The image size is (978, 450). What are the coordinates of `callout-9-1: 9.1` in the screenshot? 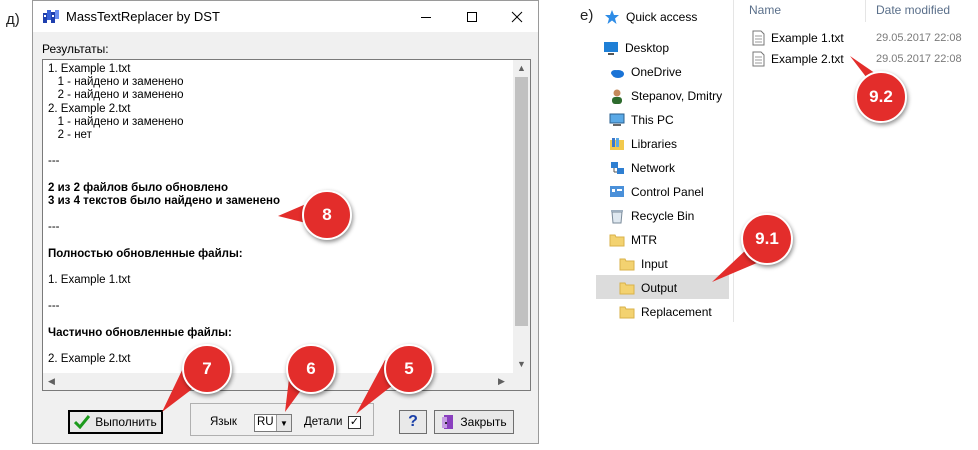 It's located at (767, 239).